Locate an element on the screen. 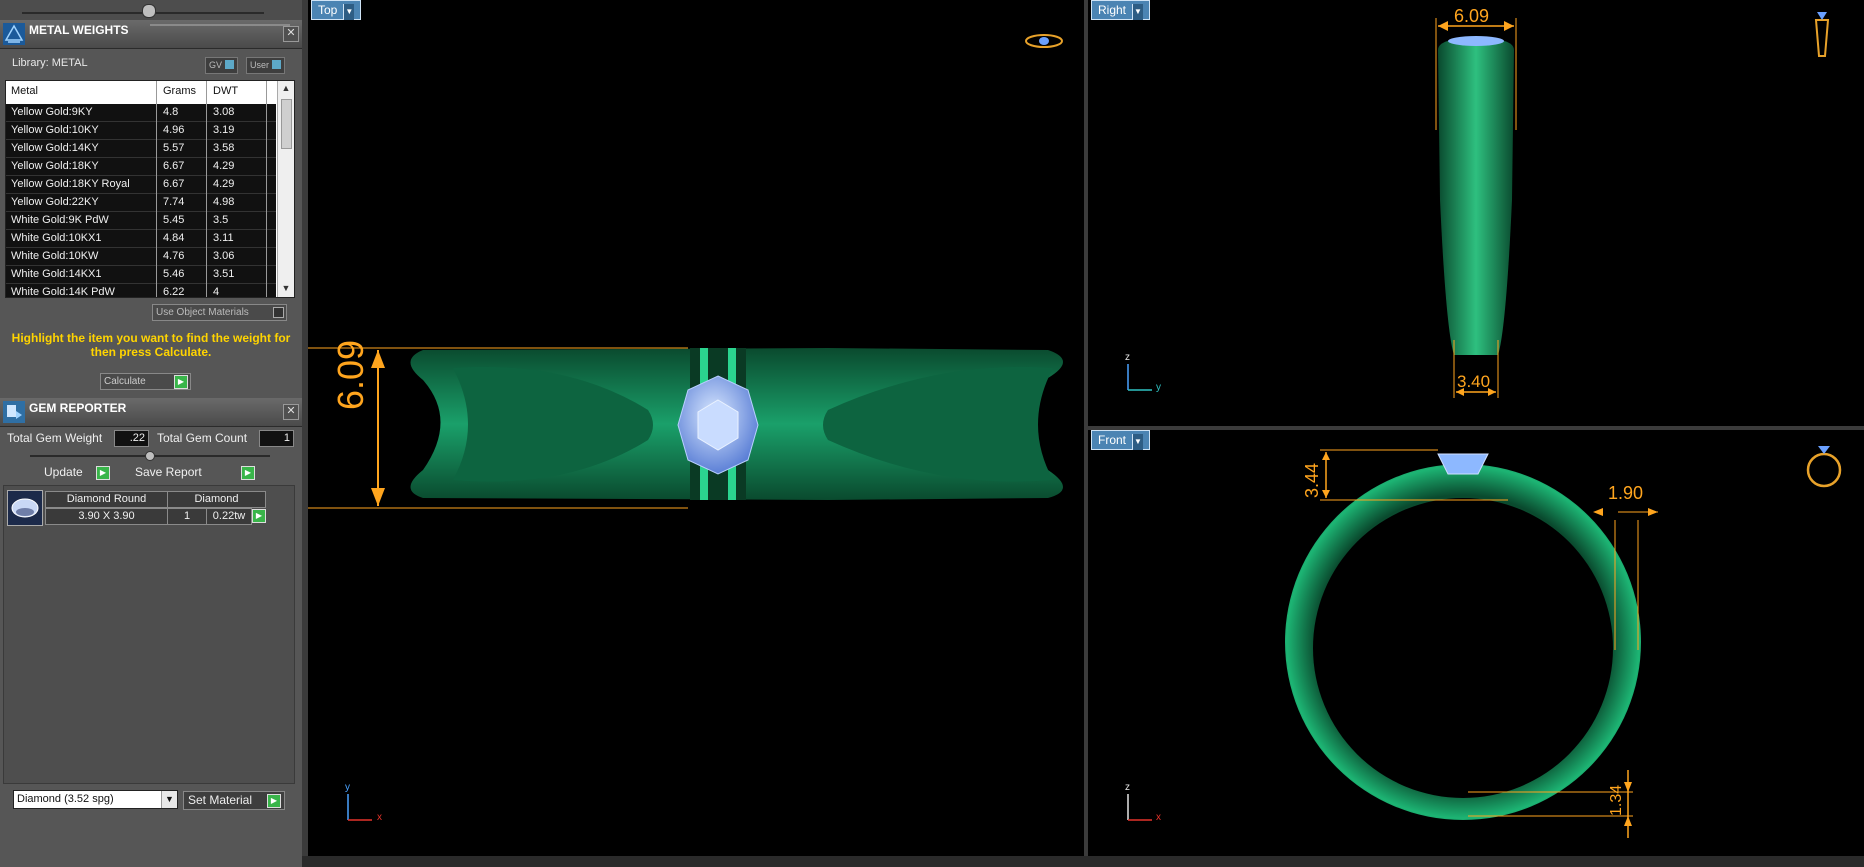  metal-cell: Yellow Gold:18KY Royal is located at coordinates (70, 184).